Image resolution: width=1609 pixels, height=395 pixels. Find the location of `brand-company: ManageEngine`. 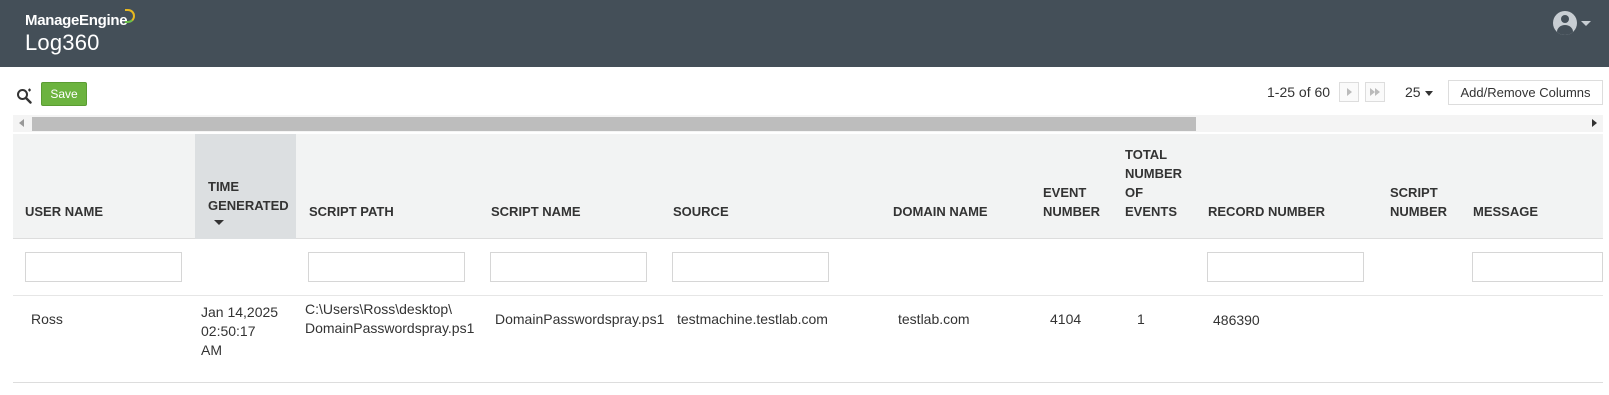

brand-company: ManageEngine is located at coordinates (76, 20).